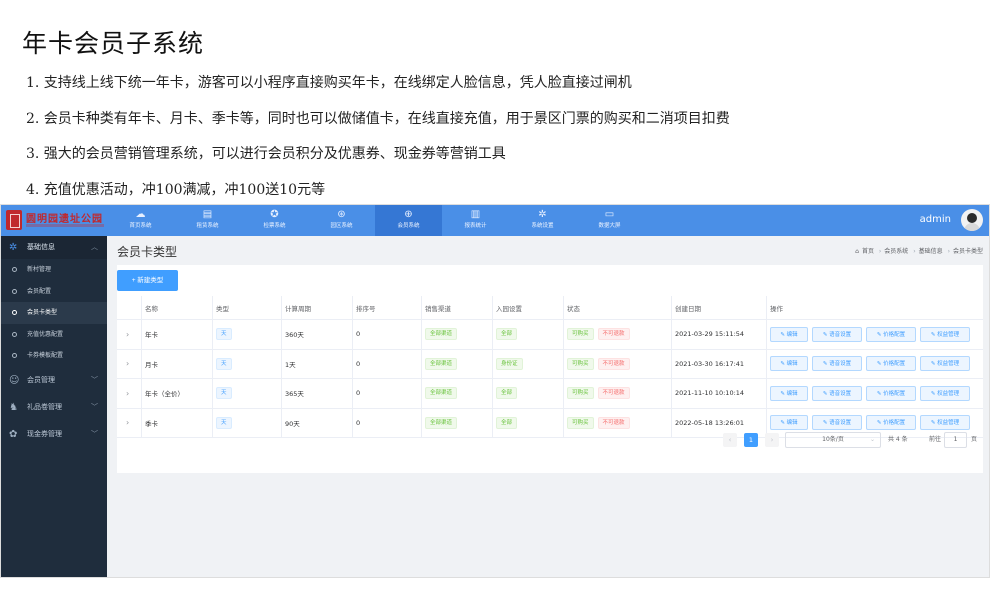 Image resolution: width=1000 pixels, height=594 pixels. Describe the element at coordinates (718, 334) in the screenshot. I see `date-cell: 2021-03-29 15:11:54` at that location.